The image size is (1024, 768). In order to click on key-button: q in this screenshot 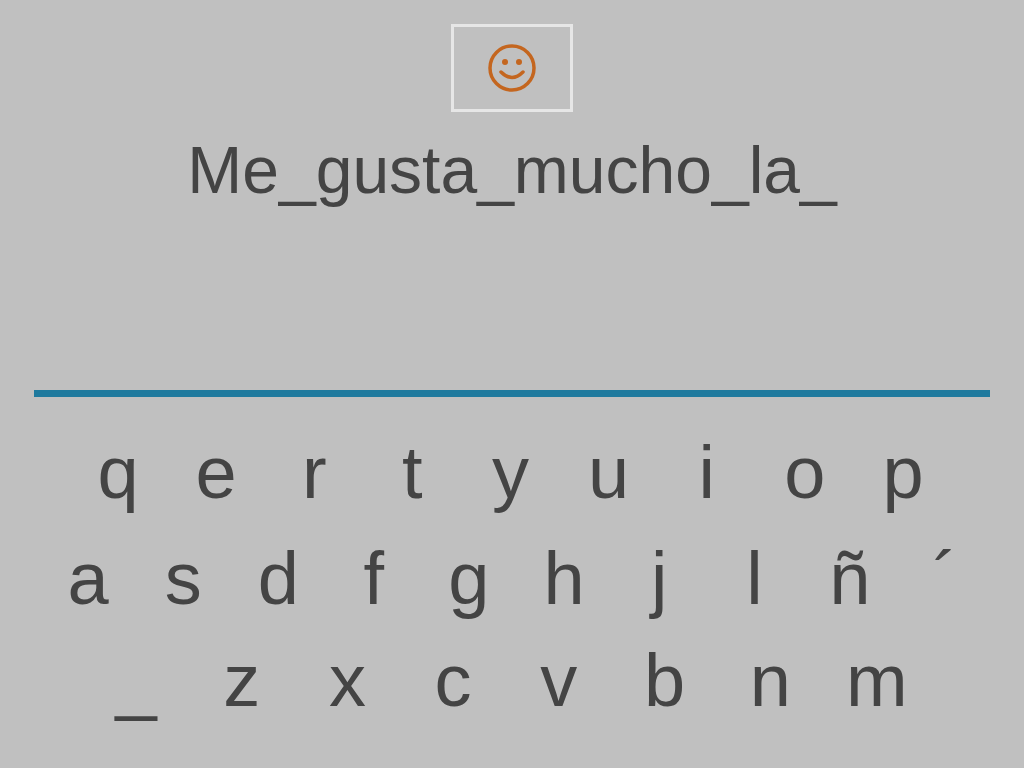, I will do `click(118, 473)`.